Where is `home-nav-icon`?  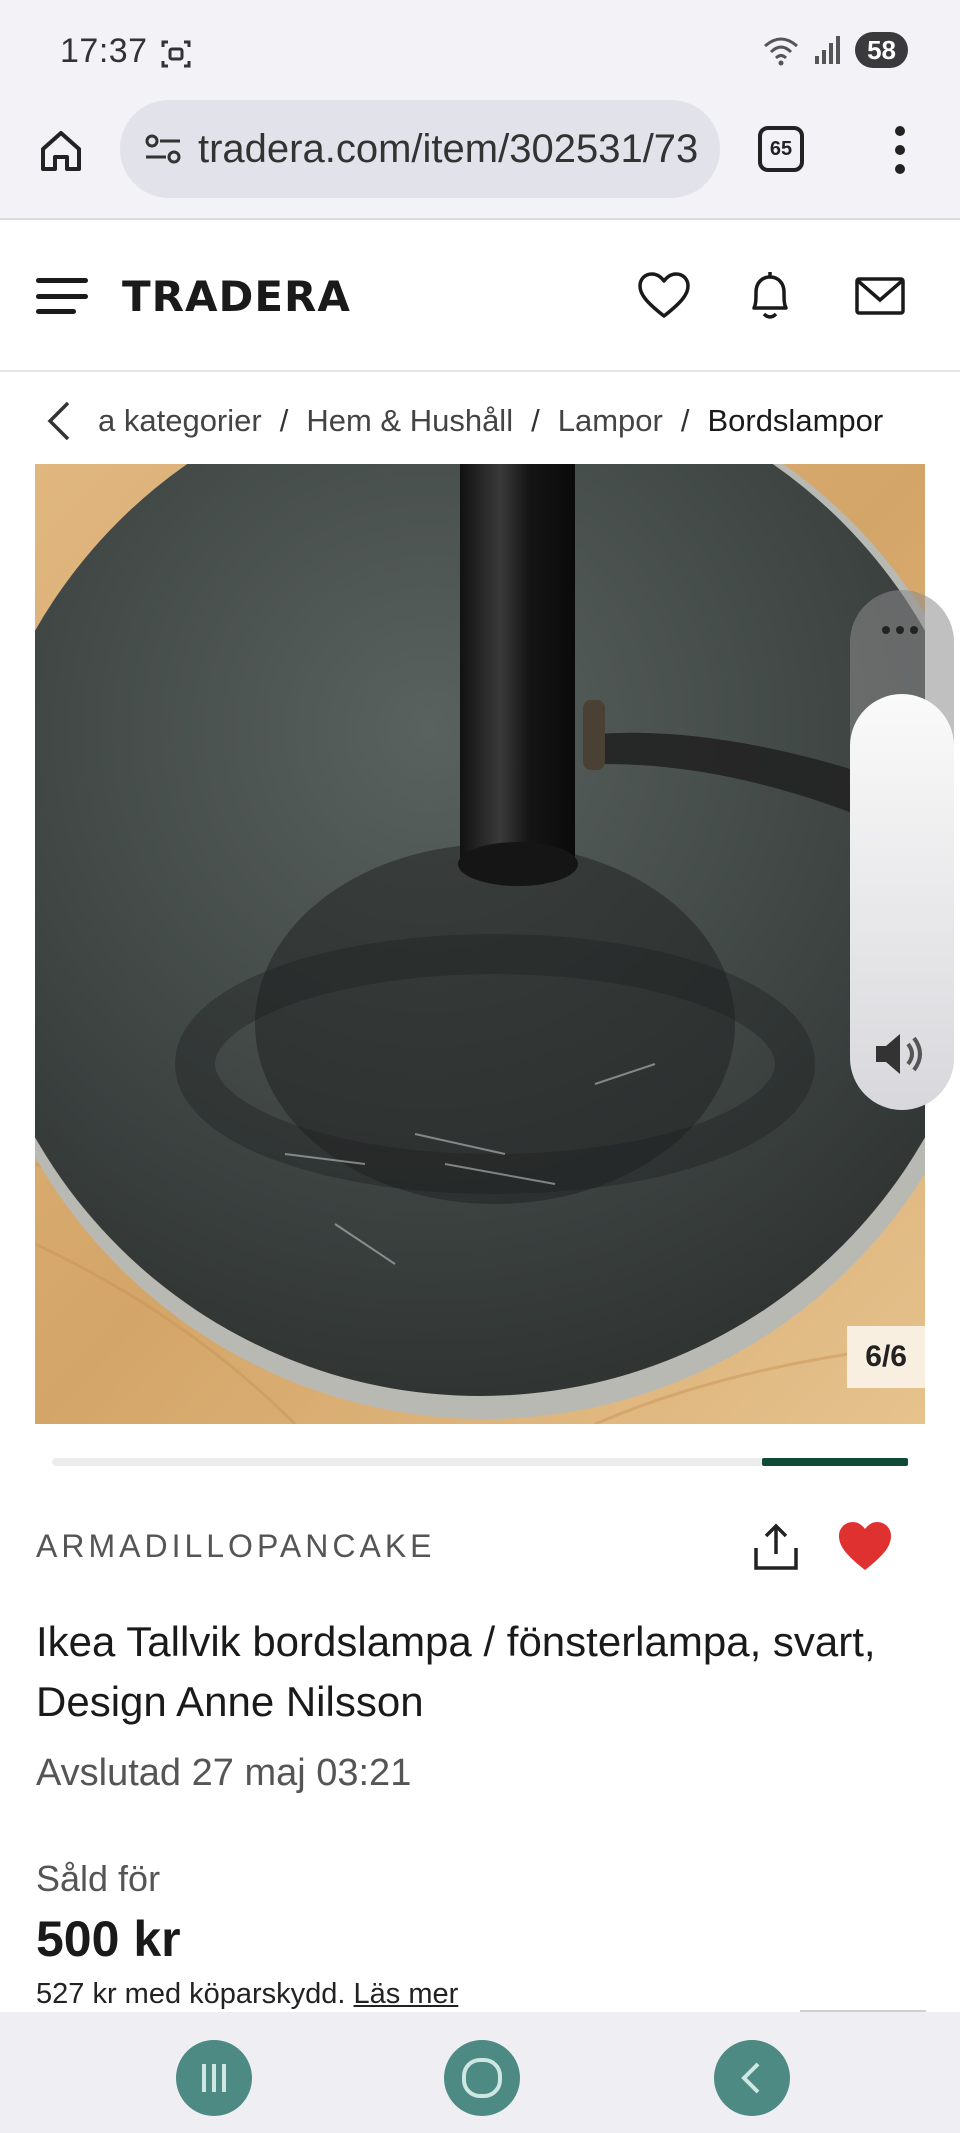 home-nav-icon is located at coordinates (482, 2078).